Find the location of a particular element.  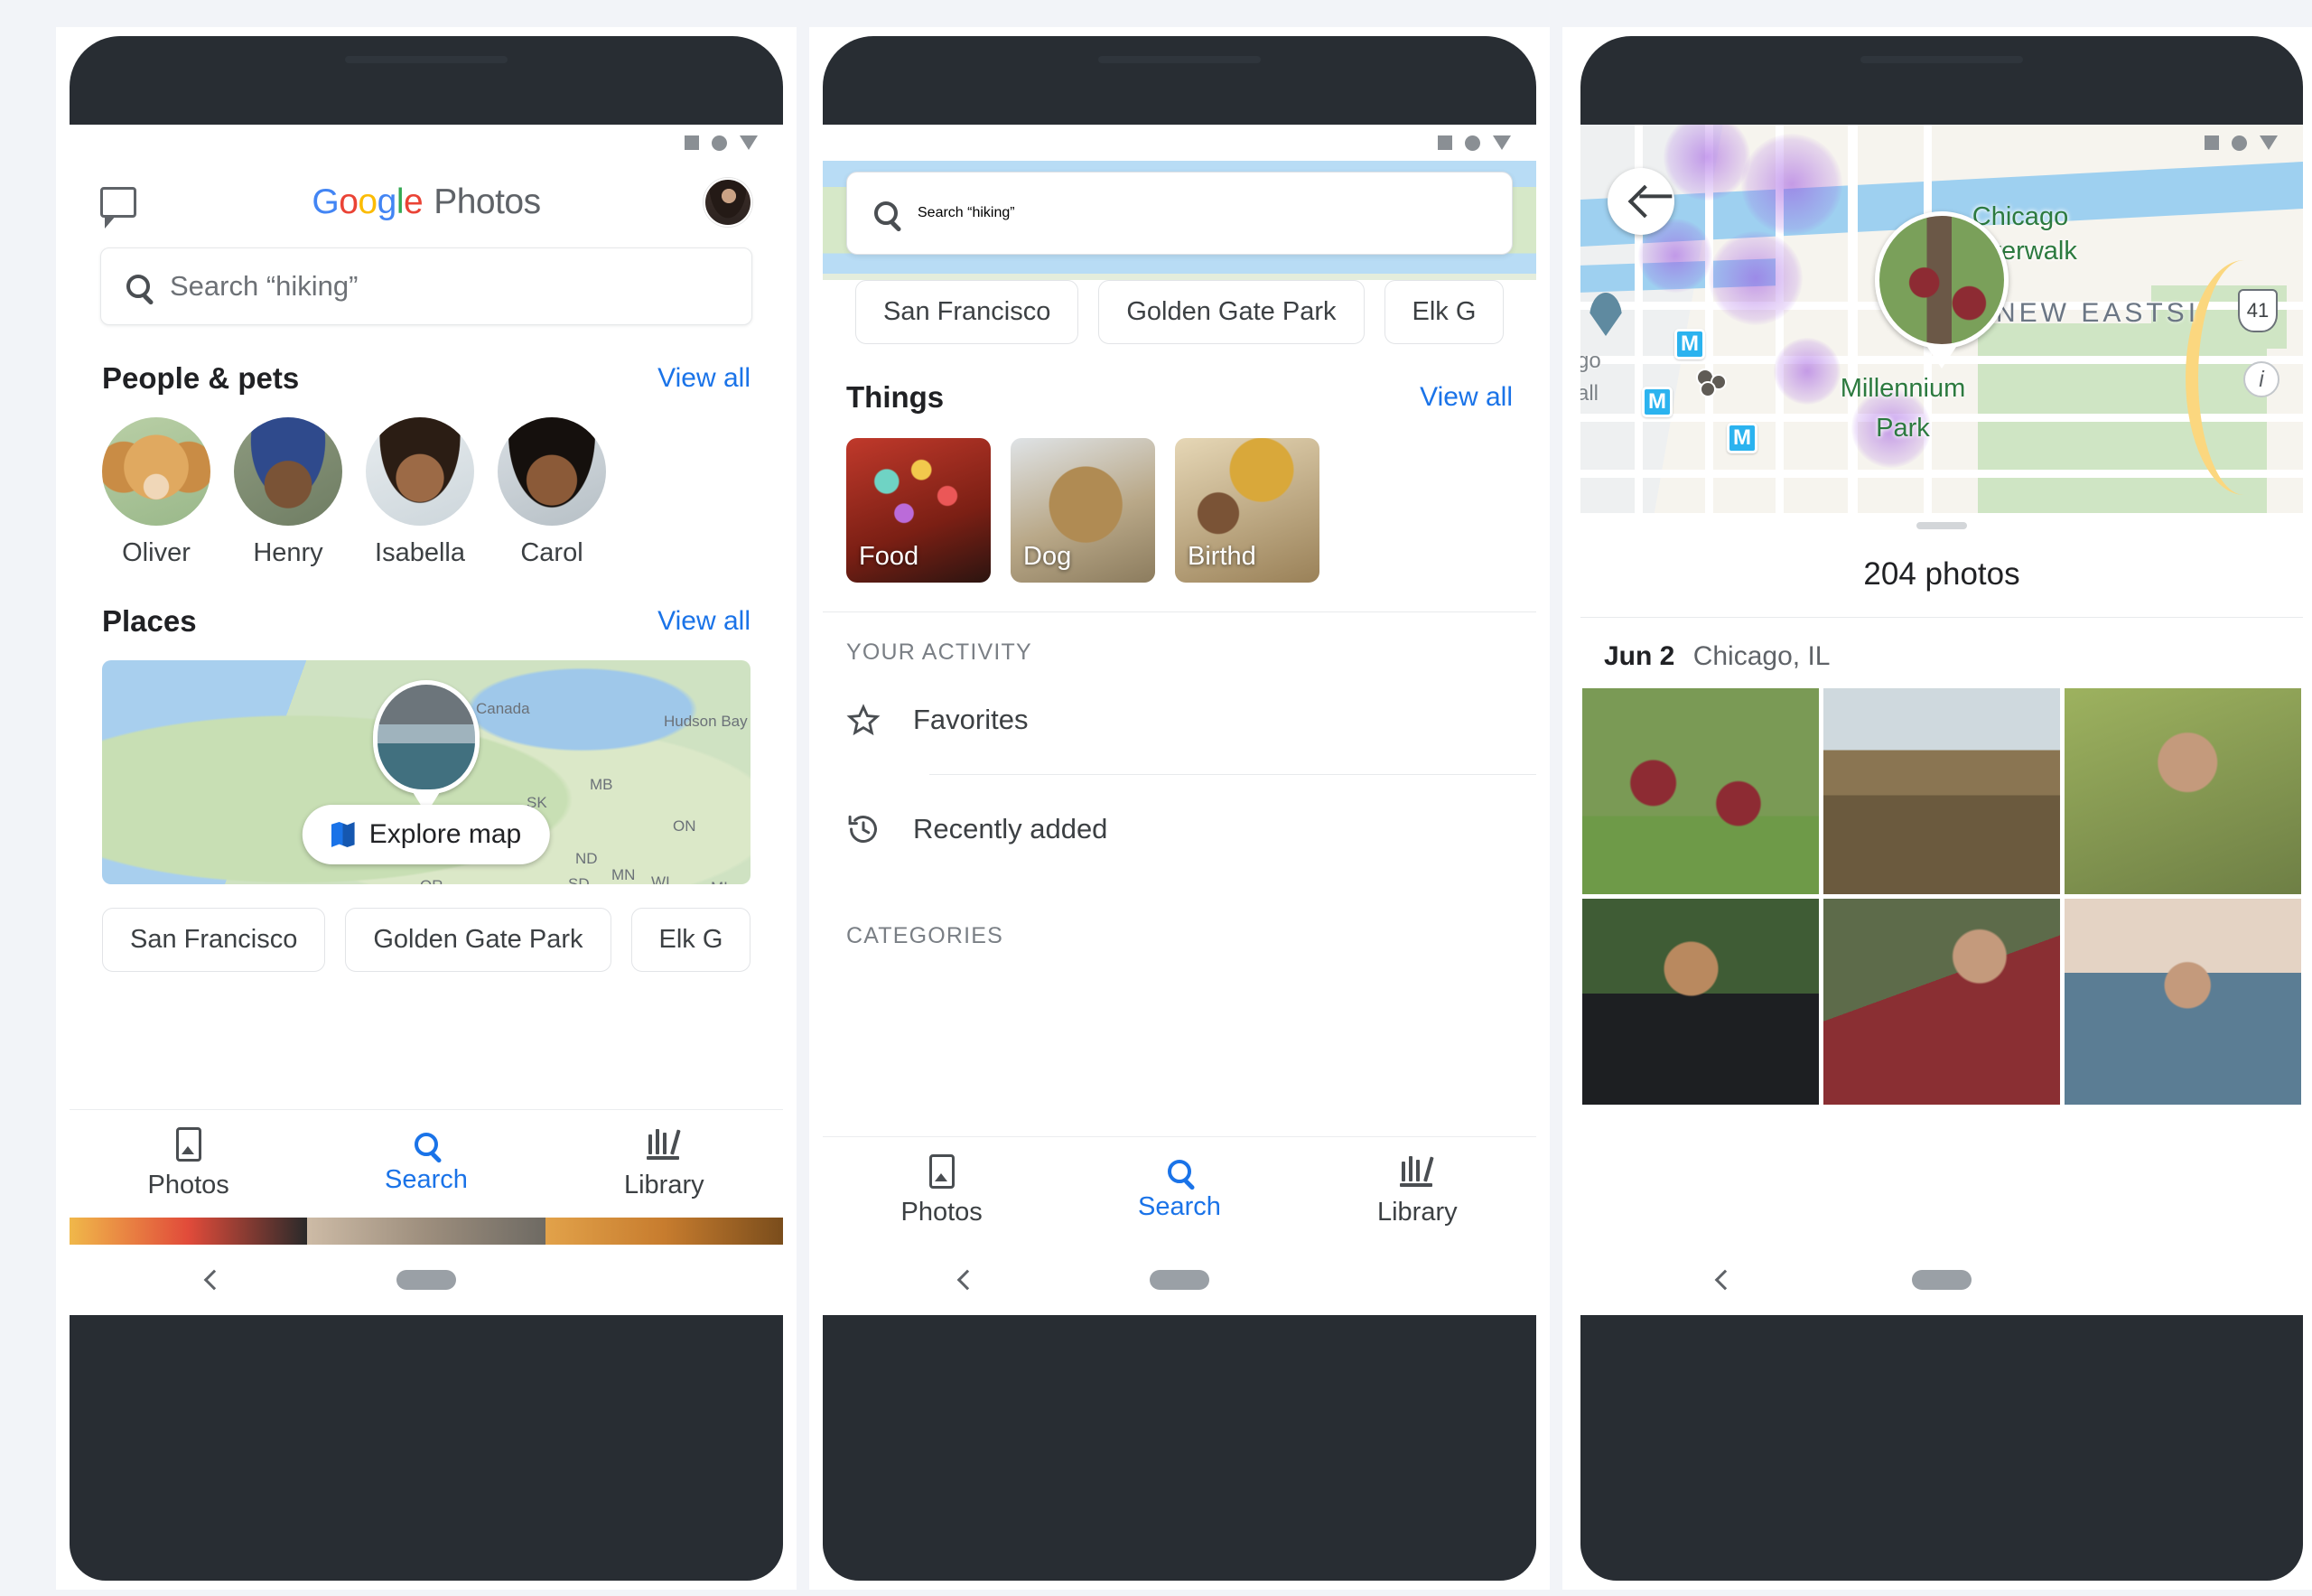

map-label-sd: SD is located at coordinates (579, 879).